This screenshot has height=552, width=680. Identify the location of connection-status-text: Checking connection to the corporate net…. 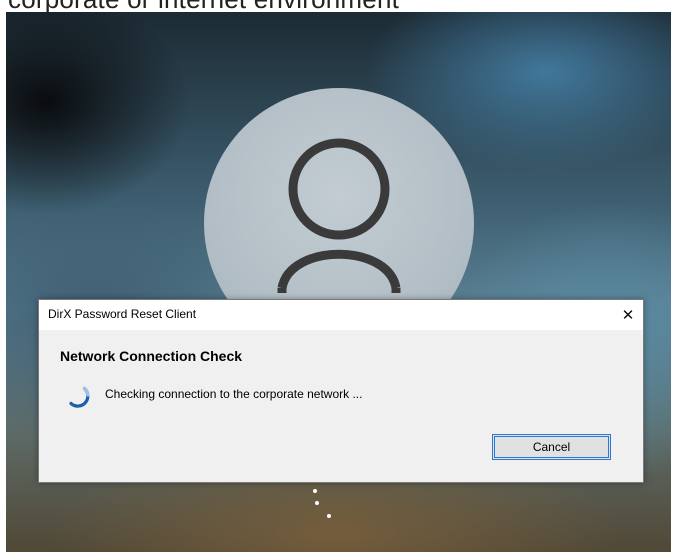
(234, 394).